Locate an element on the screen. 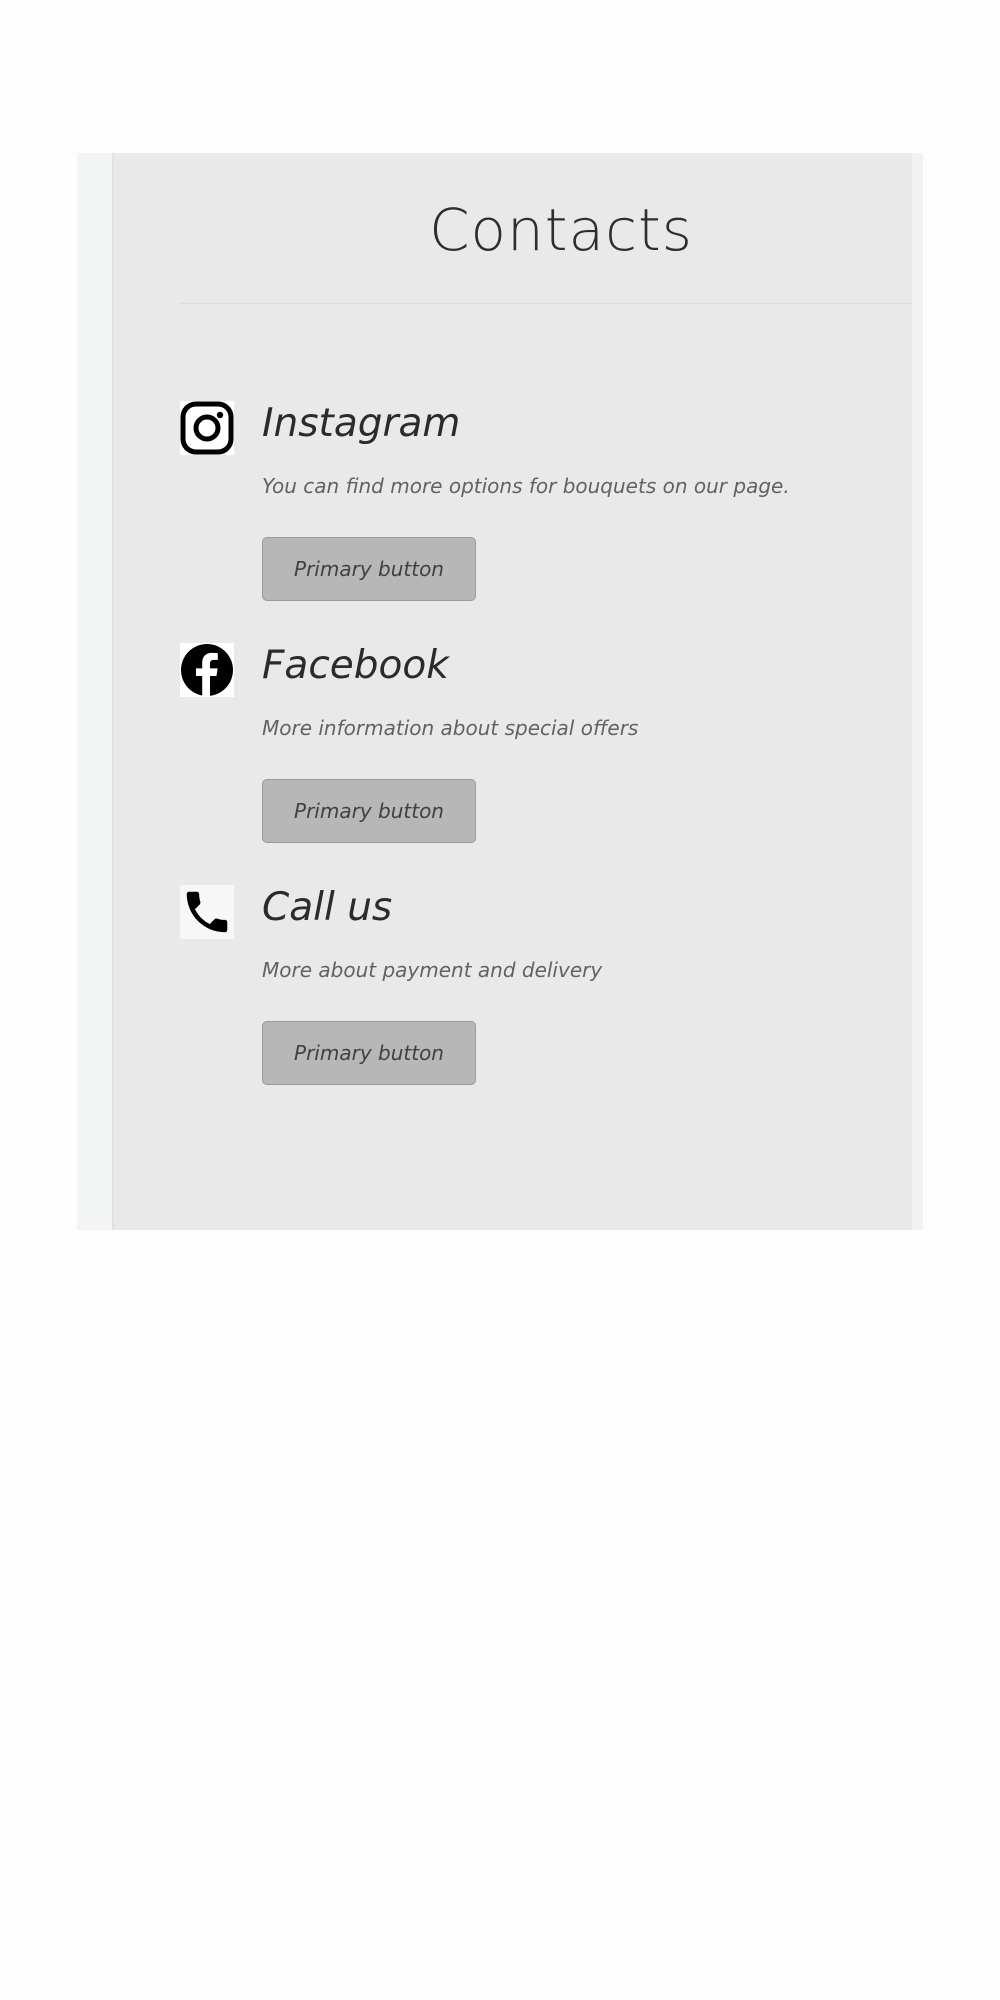 This screenshot has height=2000, width=1000. contact-title: Instagram is located at coordinates (361, 423).